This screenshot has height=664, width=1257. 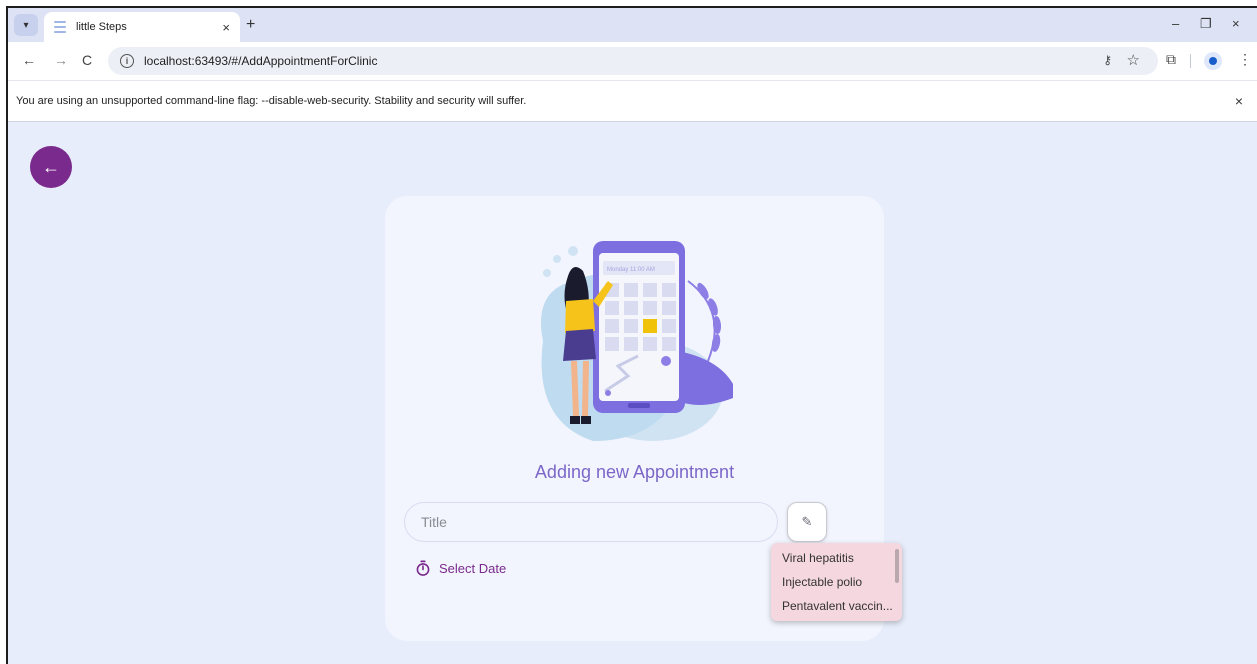 What do you see at coordinates (60, 27) in the screenshot?
I see `favicon-icon` at bounding box center [60, 27].